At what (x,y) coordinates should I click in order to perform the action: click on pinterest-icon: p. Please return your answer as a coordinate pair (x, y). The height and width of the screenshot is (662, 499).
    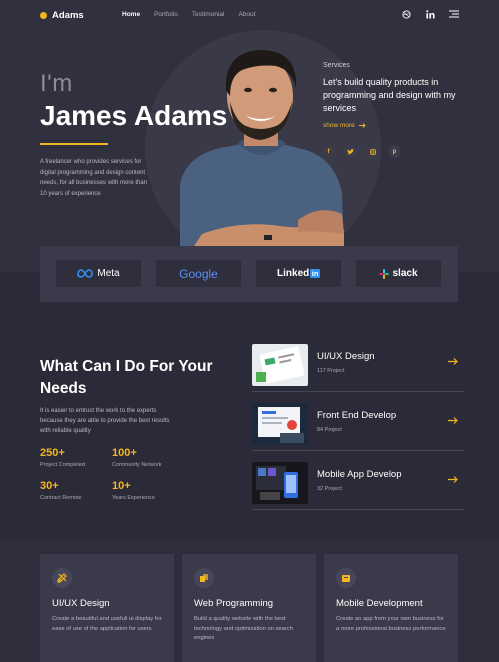
    Looking at the image, I should click on (394, 151).